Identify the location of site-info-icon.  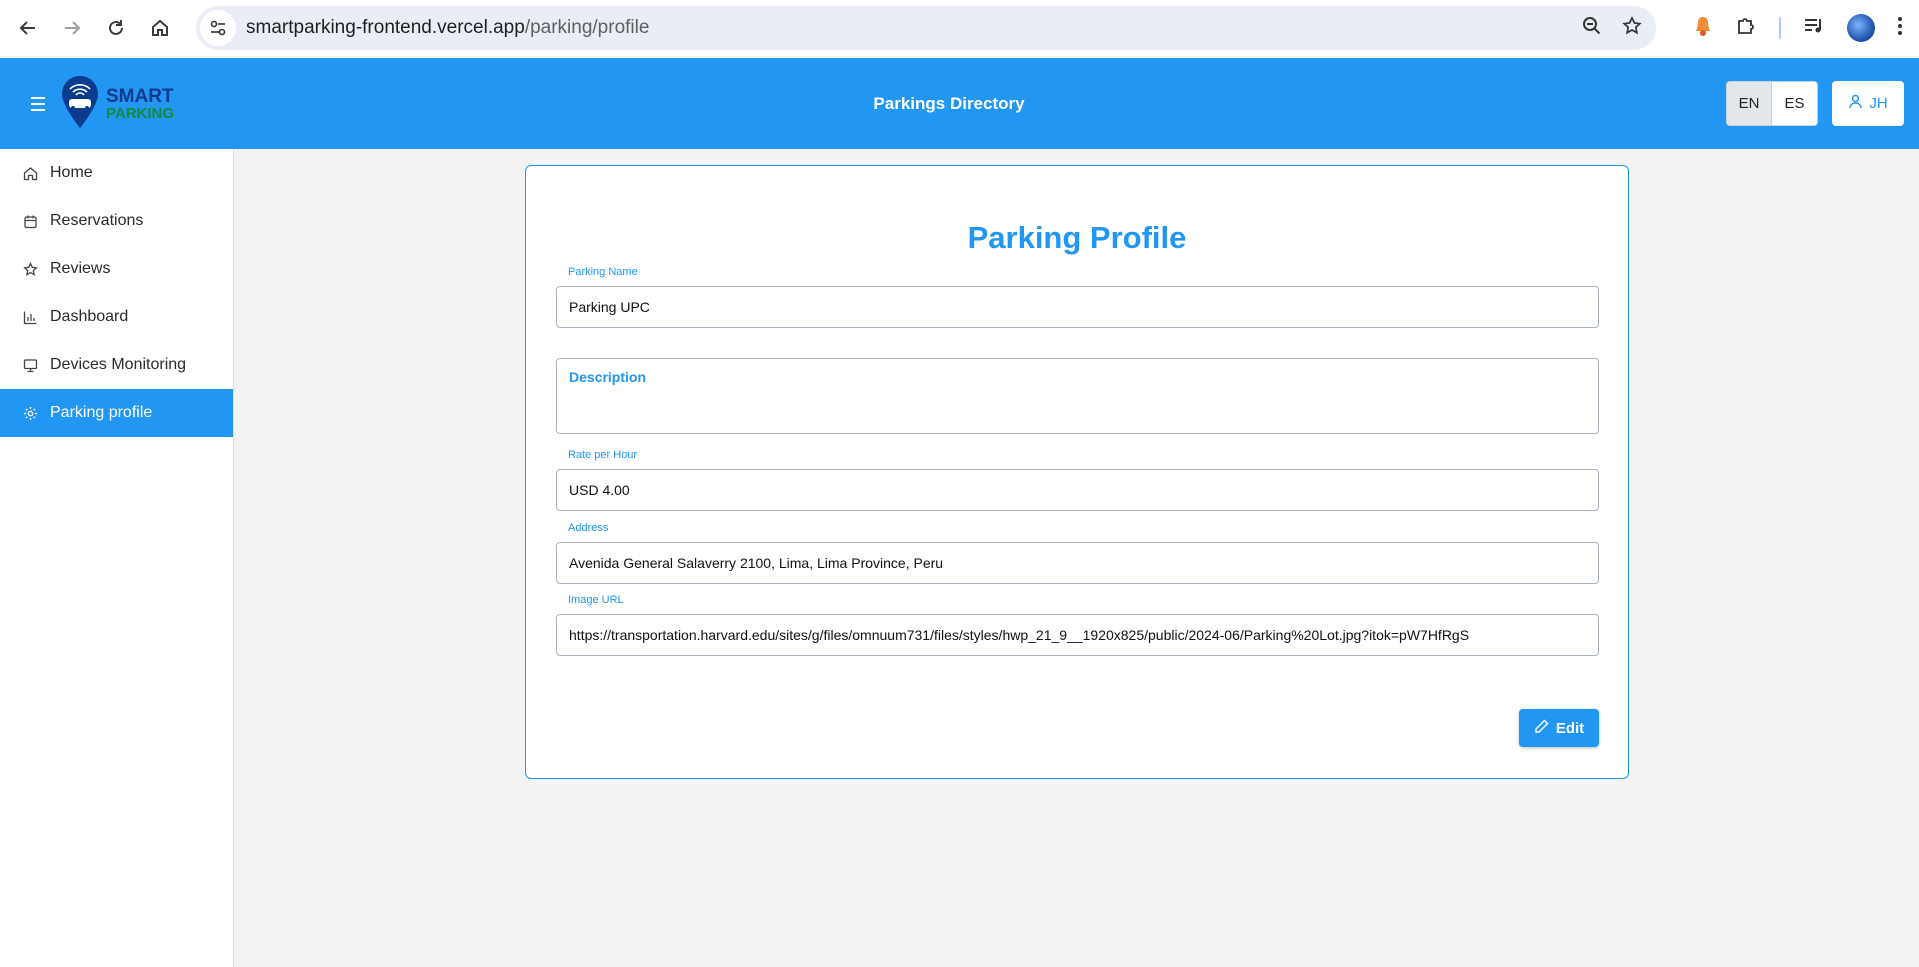
(218, 28).